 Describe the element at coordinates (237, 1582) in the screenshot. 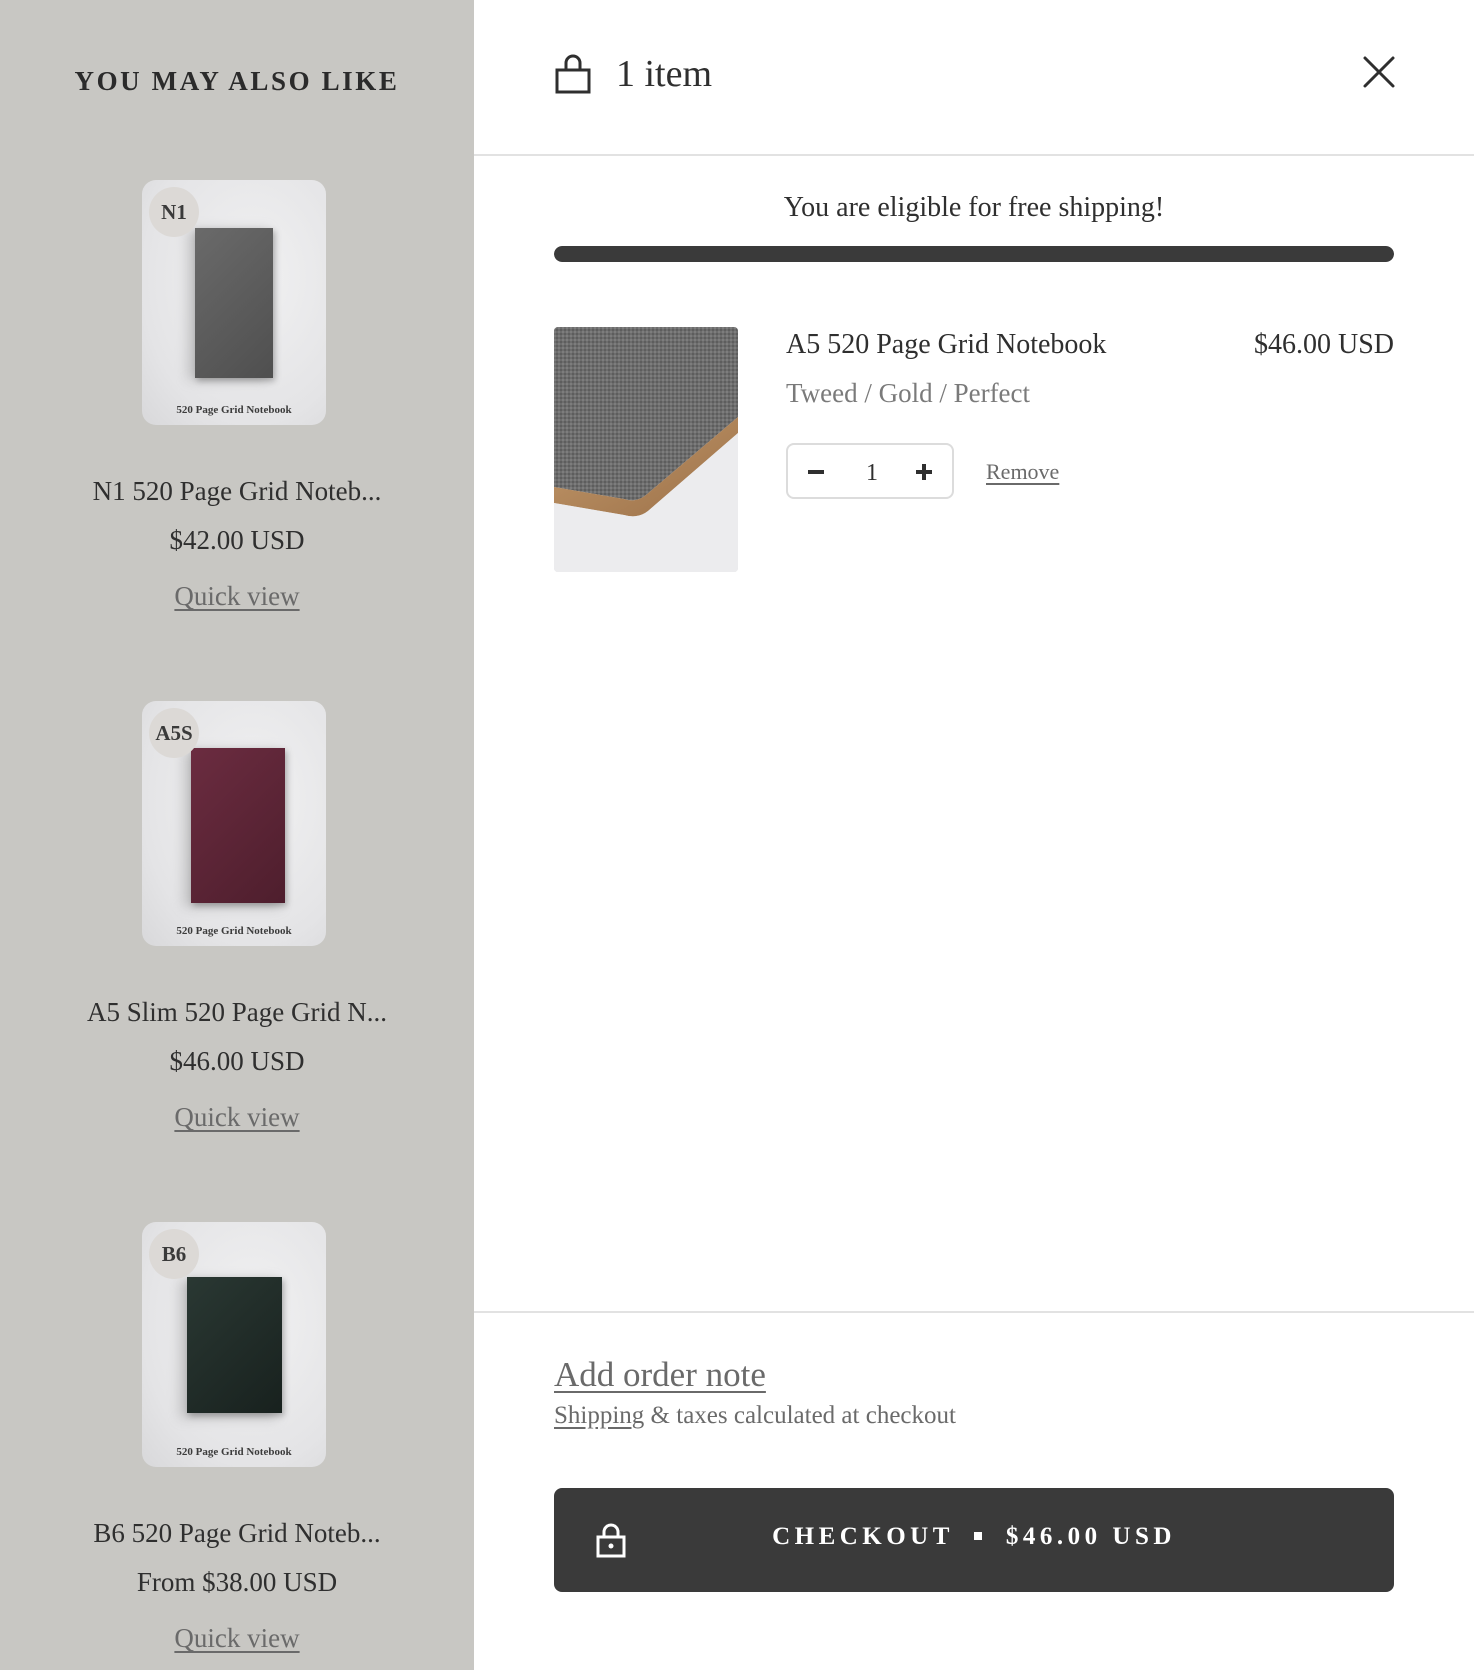

I see `product-price: From $38.00 USD` at that location.